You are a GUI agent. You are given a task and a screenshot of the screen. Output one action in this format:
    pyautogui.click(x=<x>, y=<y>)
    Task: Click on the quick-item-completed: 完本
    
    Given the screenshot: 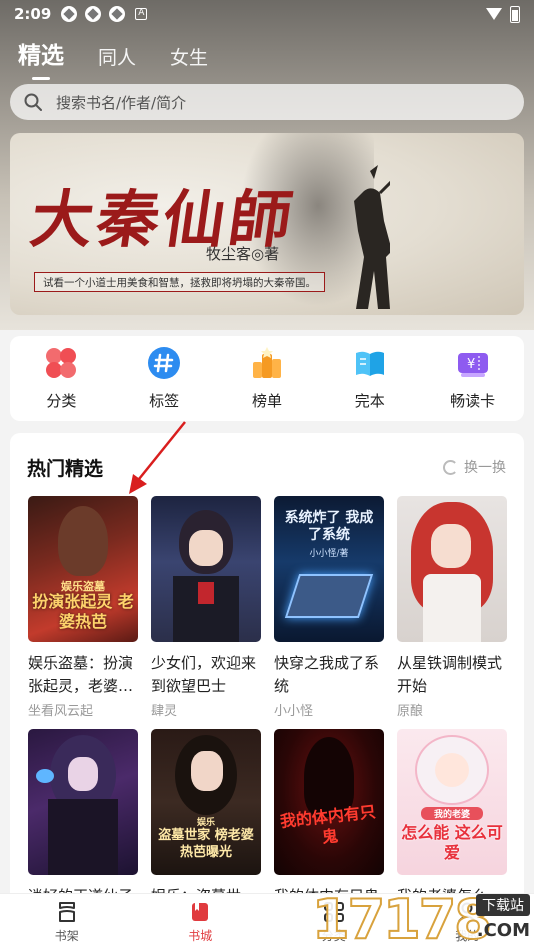 What is the action you would take?
    pyautogui.click(x=370, y=378)
    